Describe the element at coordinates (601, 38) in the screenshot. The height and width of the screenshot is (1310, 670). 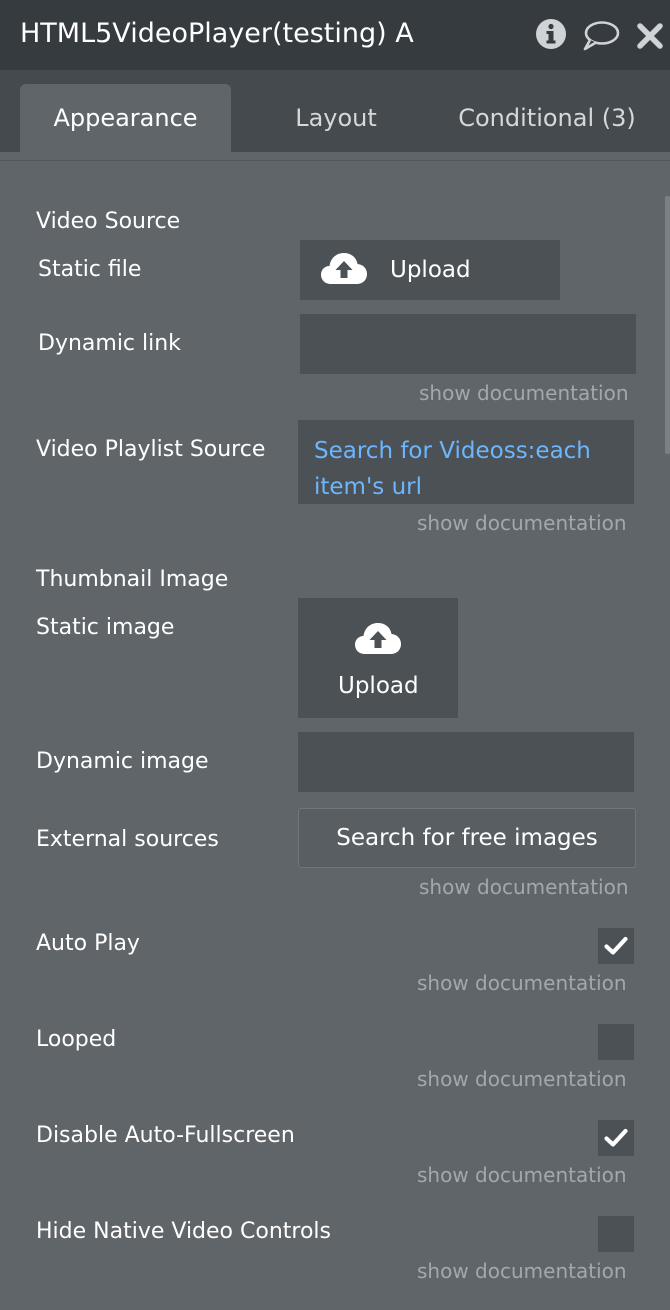
I see `comment-icon` at that location.